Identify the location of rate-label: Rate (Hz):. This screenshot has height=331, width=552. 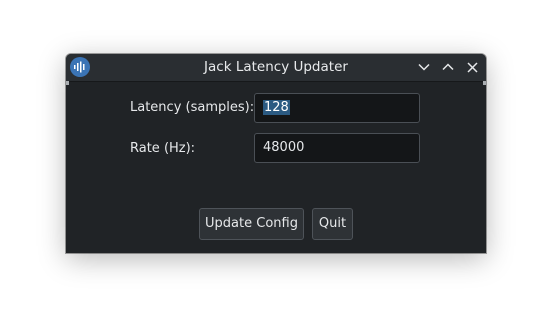
(163, 148).